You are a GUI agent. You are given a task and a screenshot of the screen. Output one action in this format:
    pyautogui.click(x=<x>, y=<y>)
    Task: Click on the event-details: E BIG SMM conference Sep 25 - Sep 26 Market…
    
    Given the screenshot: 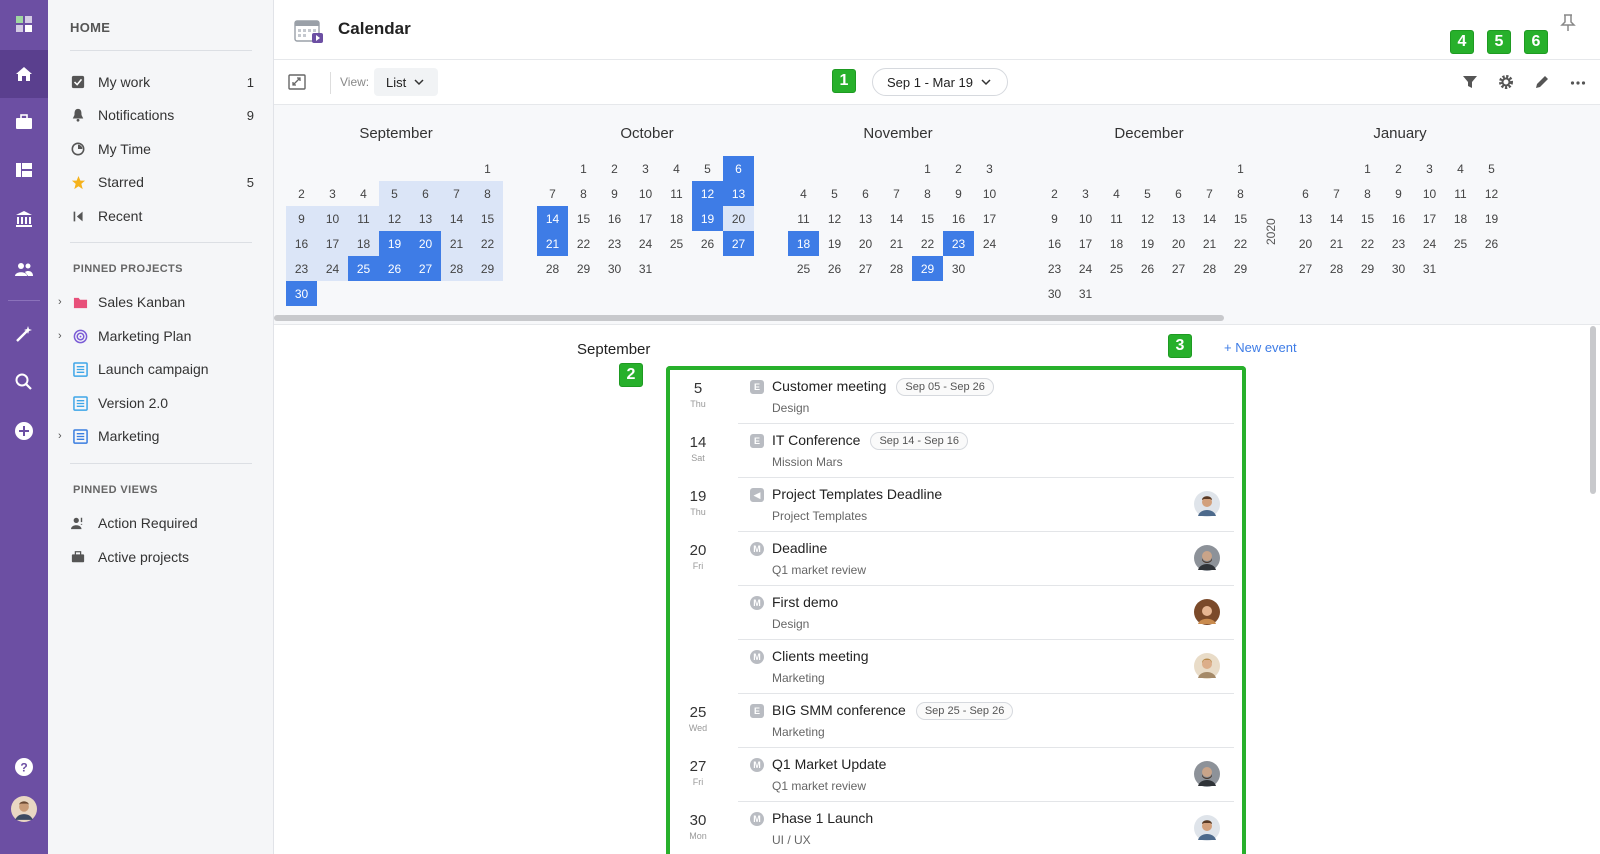 What is the action you would take?
    pyautogui.click(x=986, y=721)
    